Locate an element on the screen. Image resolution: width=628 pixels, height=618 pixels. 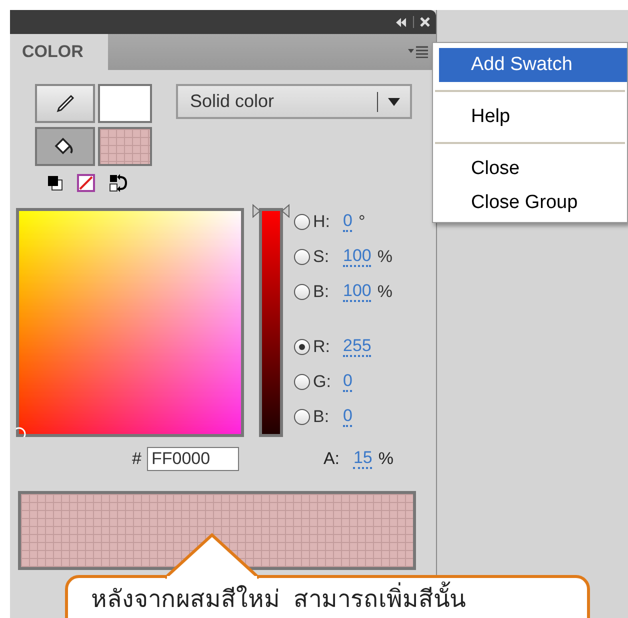
paint-bucket-icon is located at coordinates (65, 146).